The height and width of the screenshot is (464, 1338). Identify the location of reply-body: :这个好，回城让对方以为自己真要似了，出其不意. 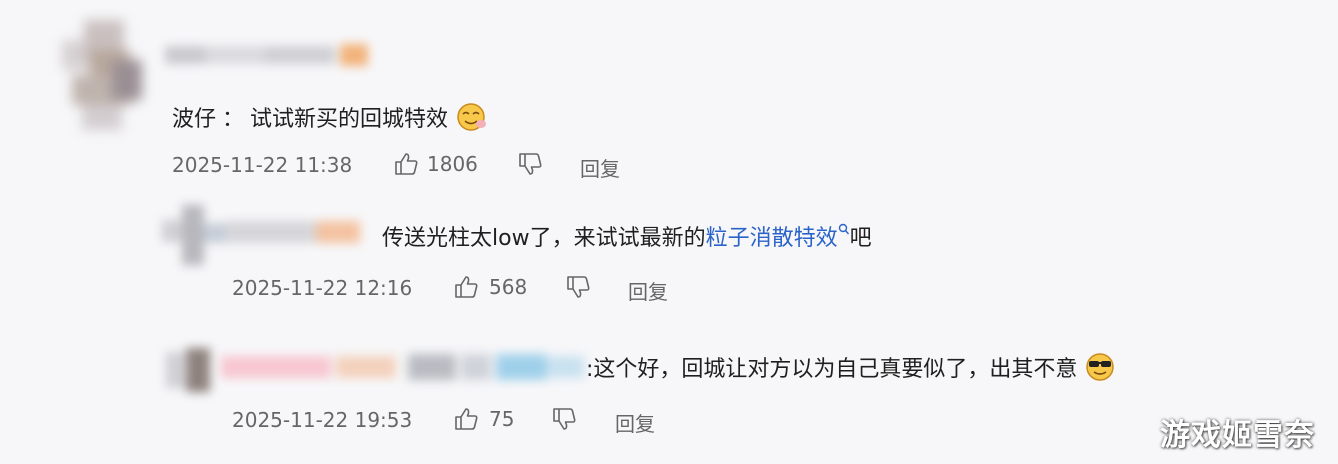
(852, 367).